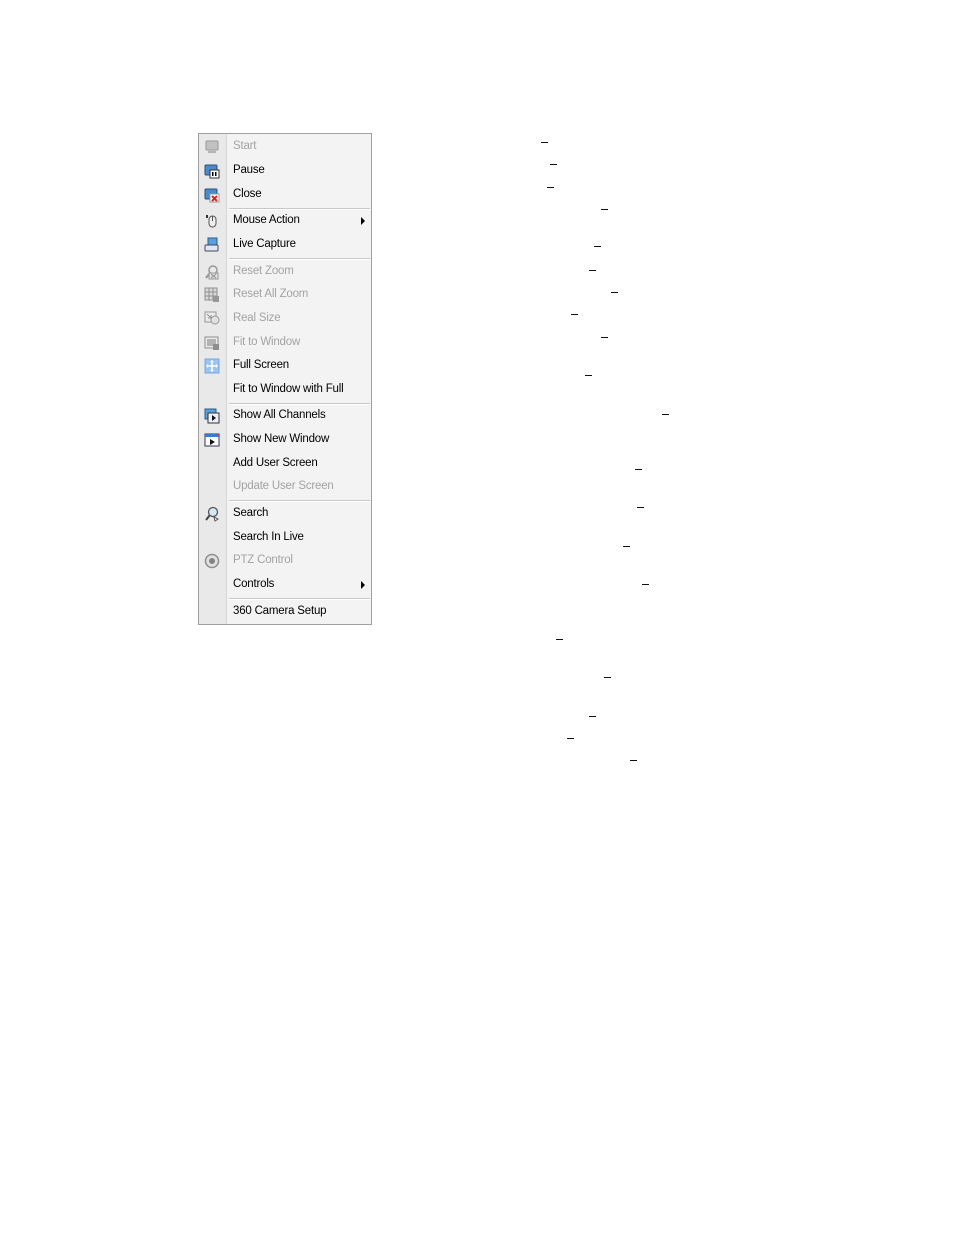 The height and width of the screenshot is (1235, 954). What do you see at coordinates (285, 147) in the screenshot?
I see `menu-item-start: Start` at bounding box center [285, 147].